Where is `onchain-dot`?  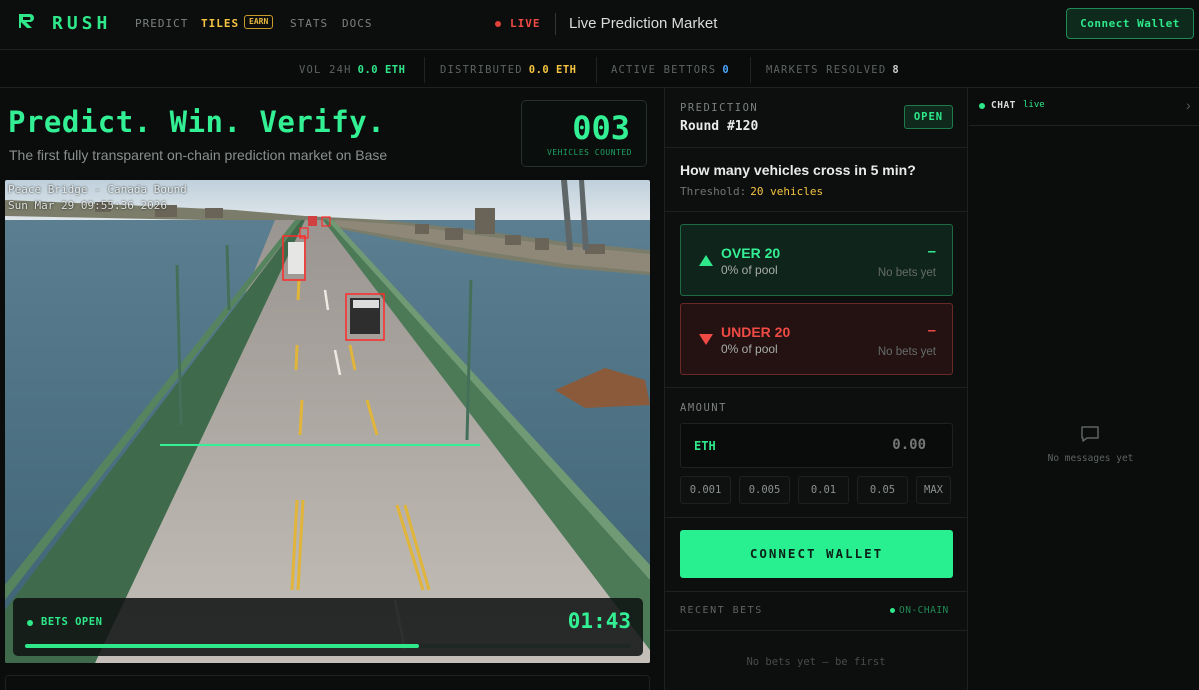 onchain-dot is located at coordinates (892, 610).